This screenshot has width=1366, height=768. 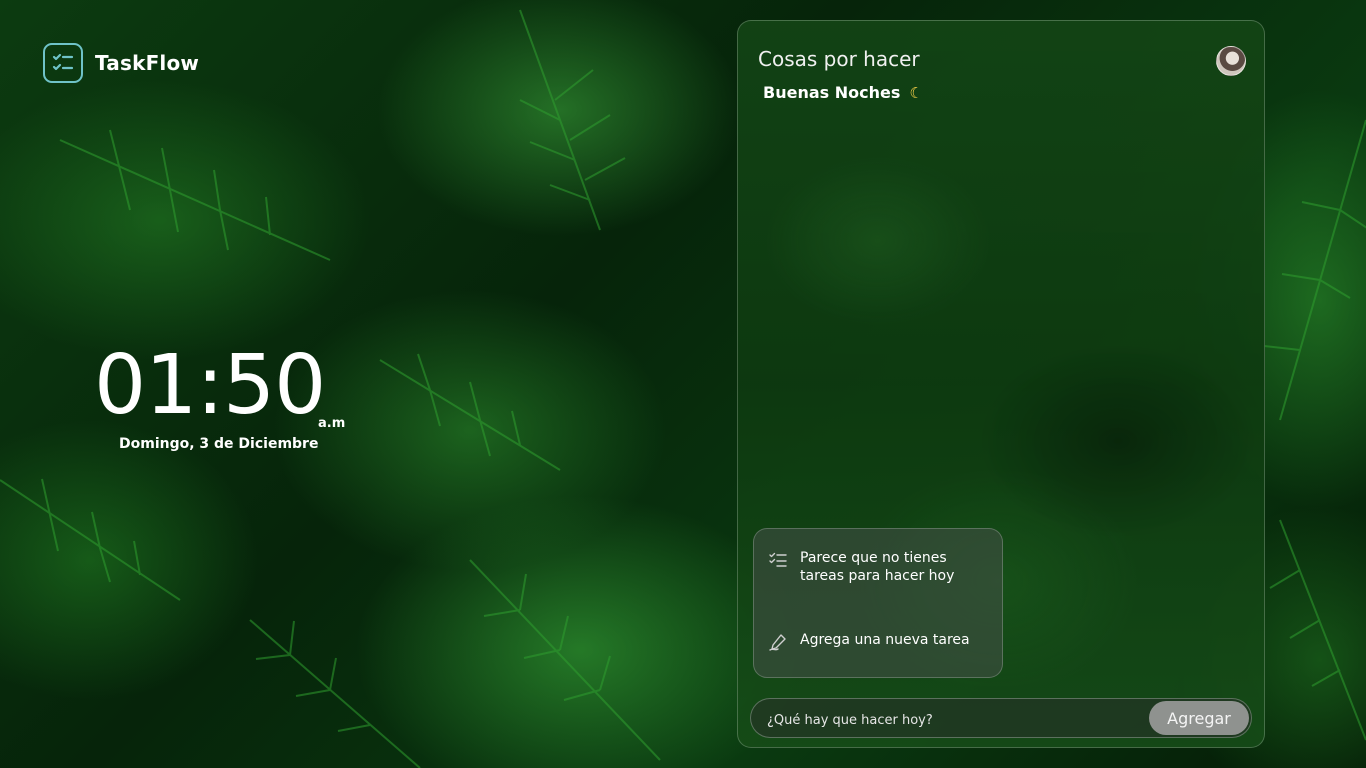 What do you see at coordinates (210, 385) in the screenshot?
I see `clock-time: 01:50` at bounding box center [210, 385].